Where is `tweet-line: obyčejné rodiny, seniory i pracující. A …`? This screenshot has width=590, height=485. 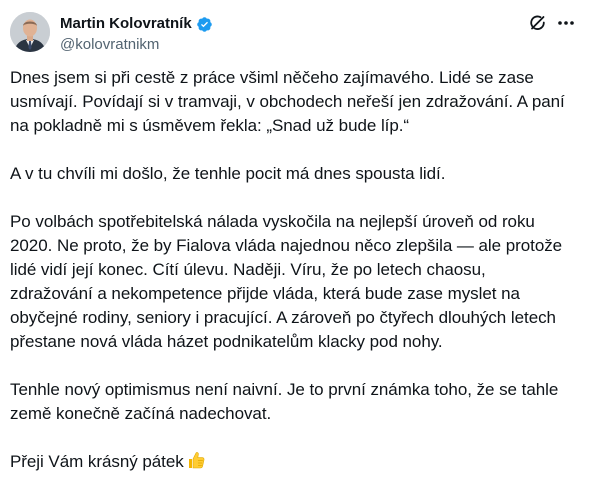 tweet-line: obyčejné rodiny, seniory i pracující. A … is located at coordinates (283, 317).